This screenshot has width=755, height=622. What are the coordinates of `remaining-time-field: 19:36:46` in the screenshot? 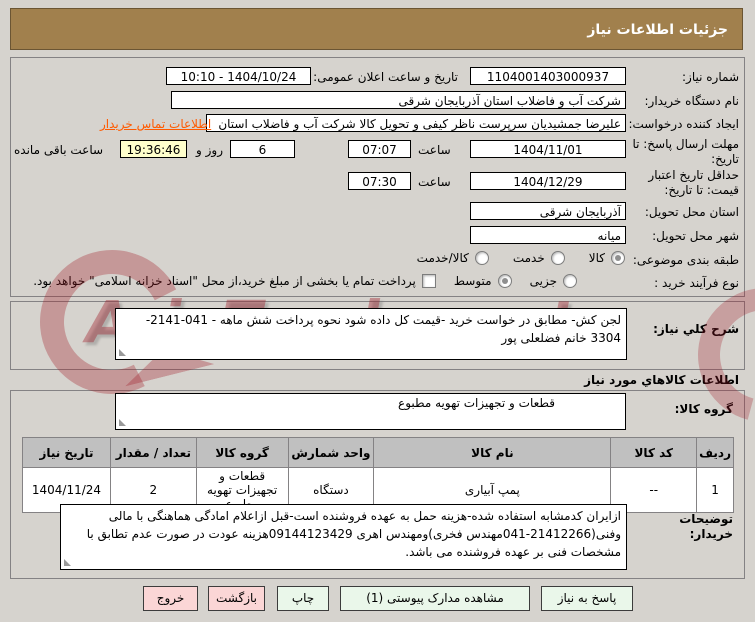 It's located at (153, 149).